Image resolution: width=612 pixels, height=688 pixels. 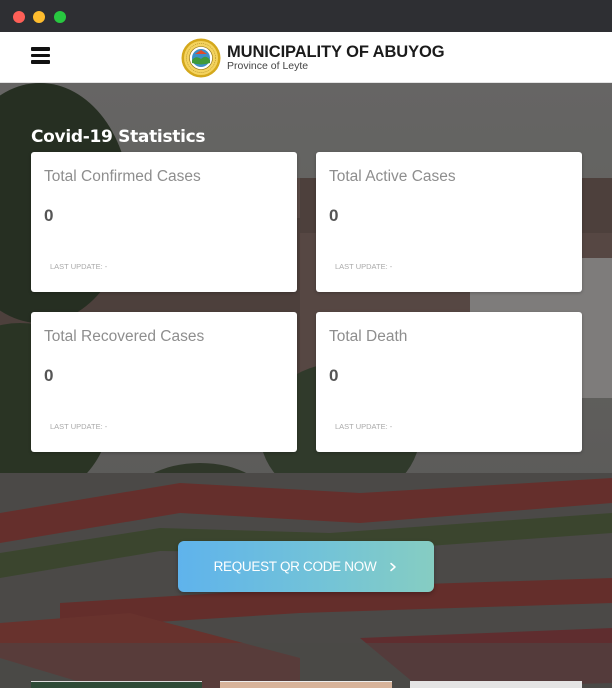 I want to click on request-qr-code-button: REQUEST QR CODE NOW, so click(x=306, y=566).